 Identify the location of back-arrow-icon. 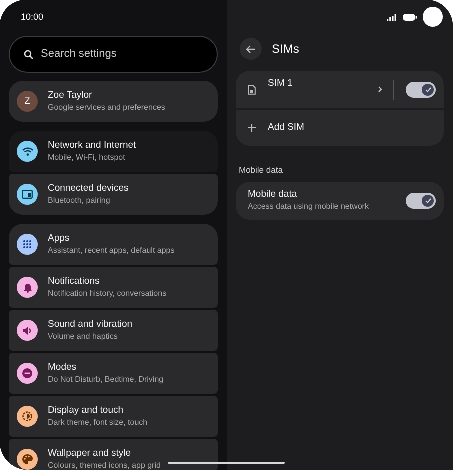
(251, 49).